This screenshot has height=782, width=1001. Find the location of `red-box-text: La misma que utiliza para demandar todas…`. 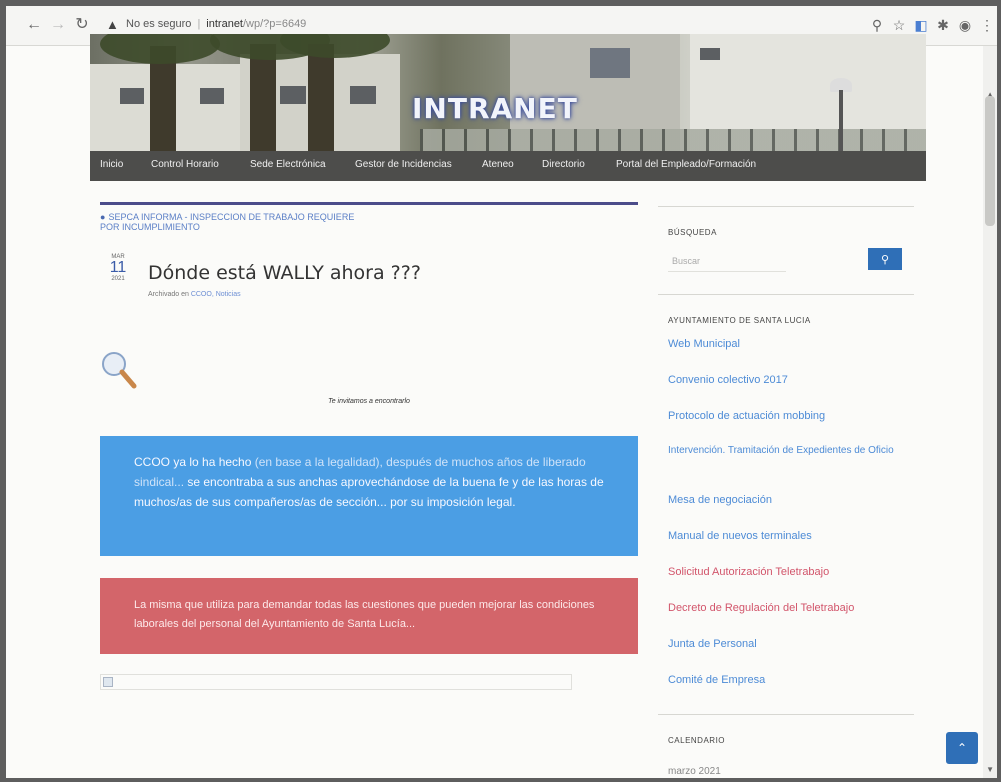

red-box-text: La misma que utiliza para demandar todas… is located at coordinates (364, 614).